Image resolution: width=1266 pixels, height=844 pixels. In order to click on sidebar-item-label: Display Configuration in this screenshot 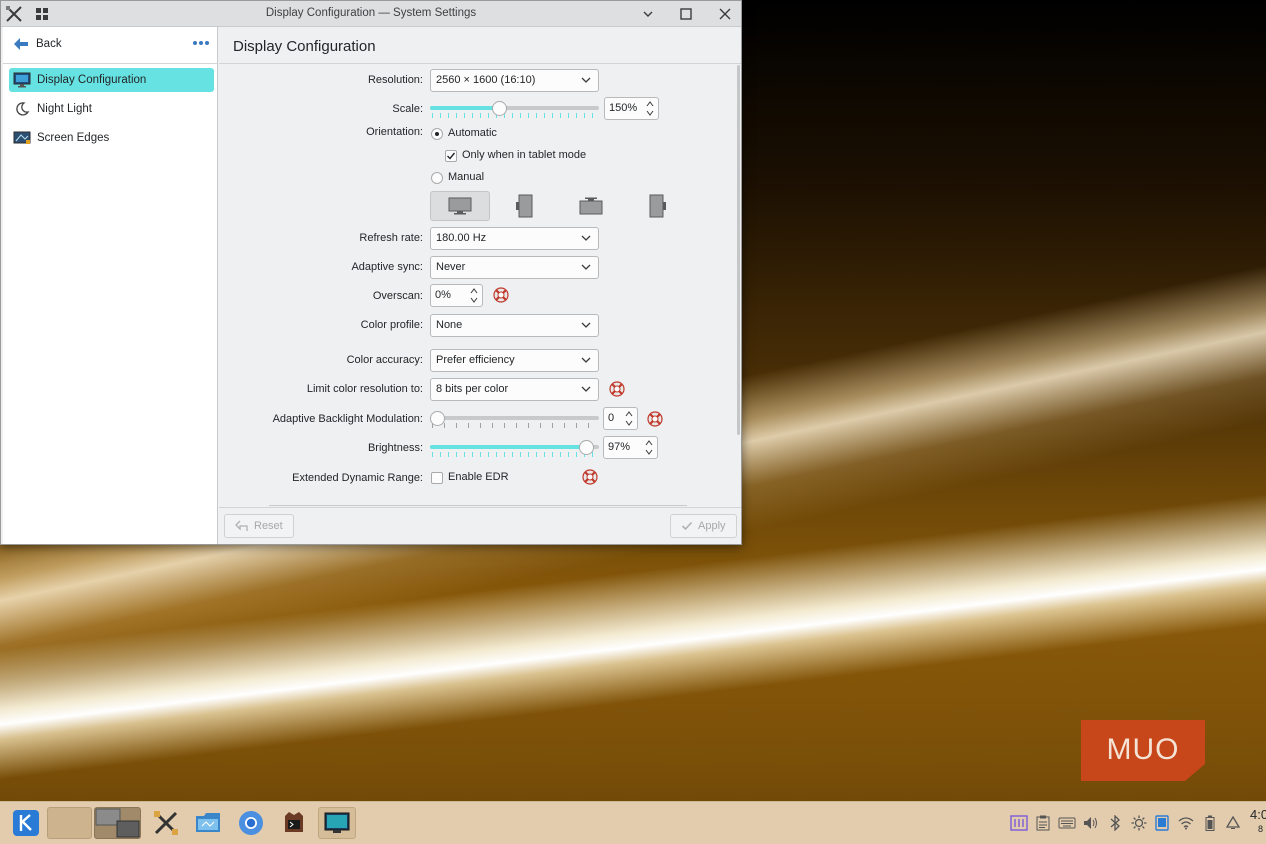, I will do `click(92, 80)`.